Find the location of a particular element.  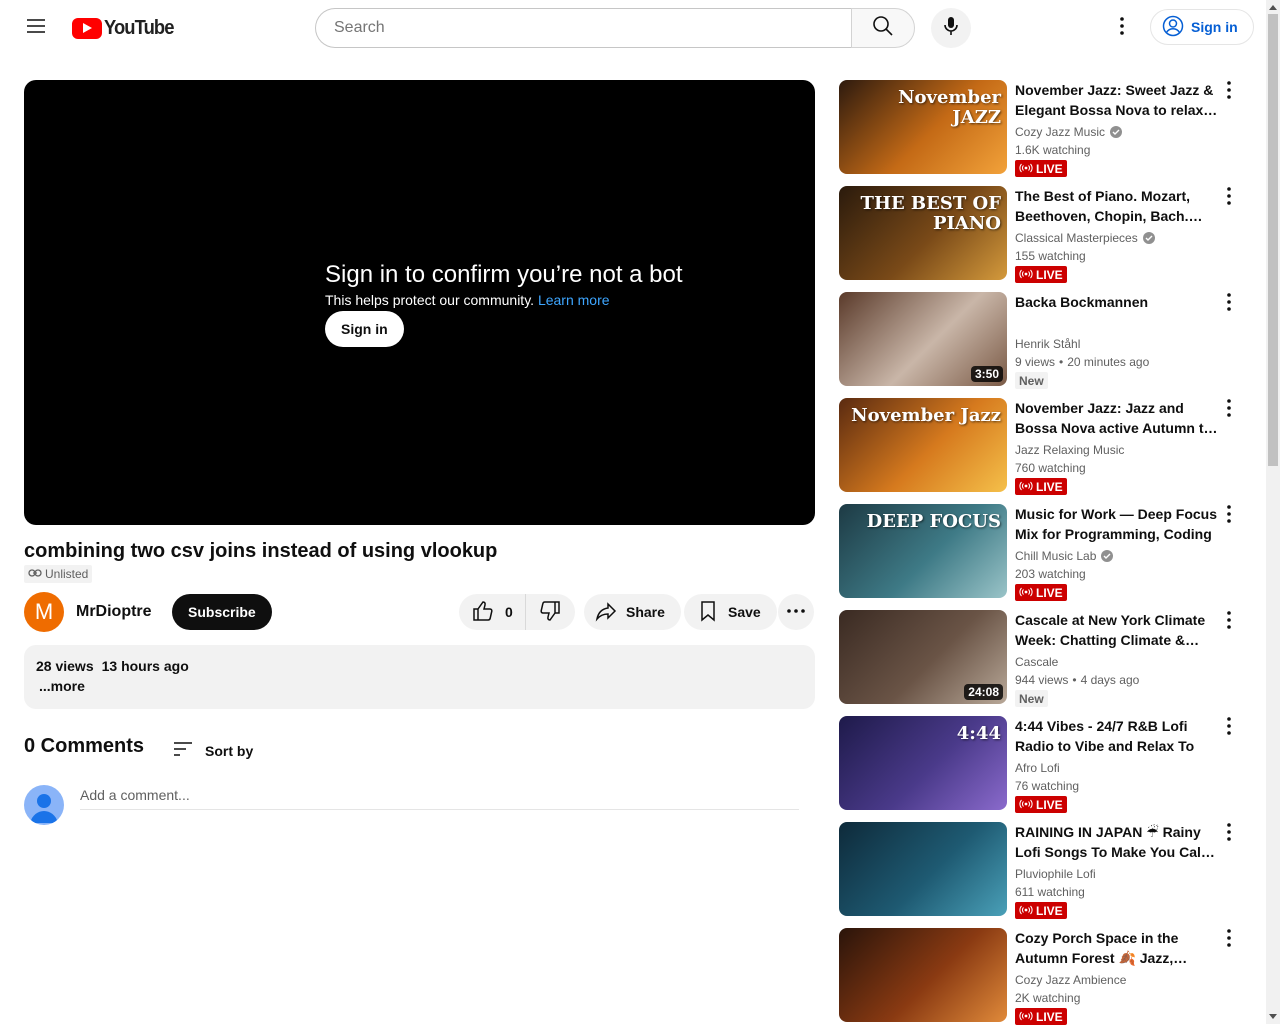

more-horizontal-icon is located at coordinates (796, 612).